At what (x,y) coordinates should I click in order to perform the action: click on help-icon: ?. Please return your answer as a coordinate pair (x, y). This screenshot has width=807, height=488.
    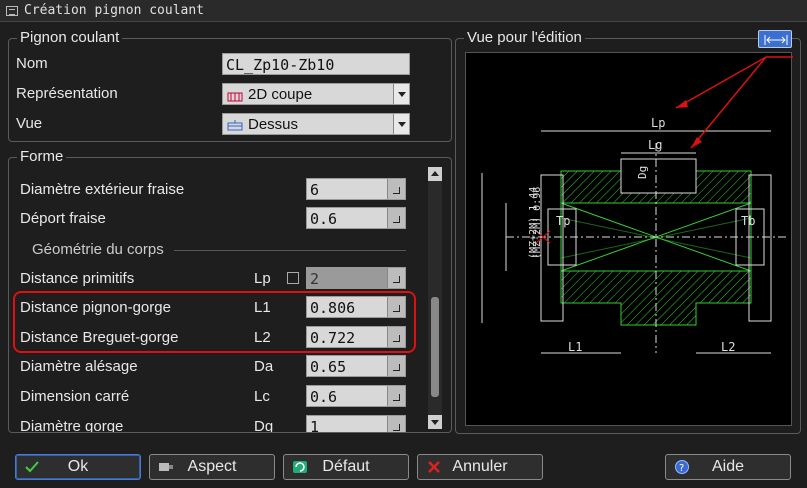
    Looking at the image, I should click on (682, 467).